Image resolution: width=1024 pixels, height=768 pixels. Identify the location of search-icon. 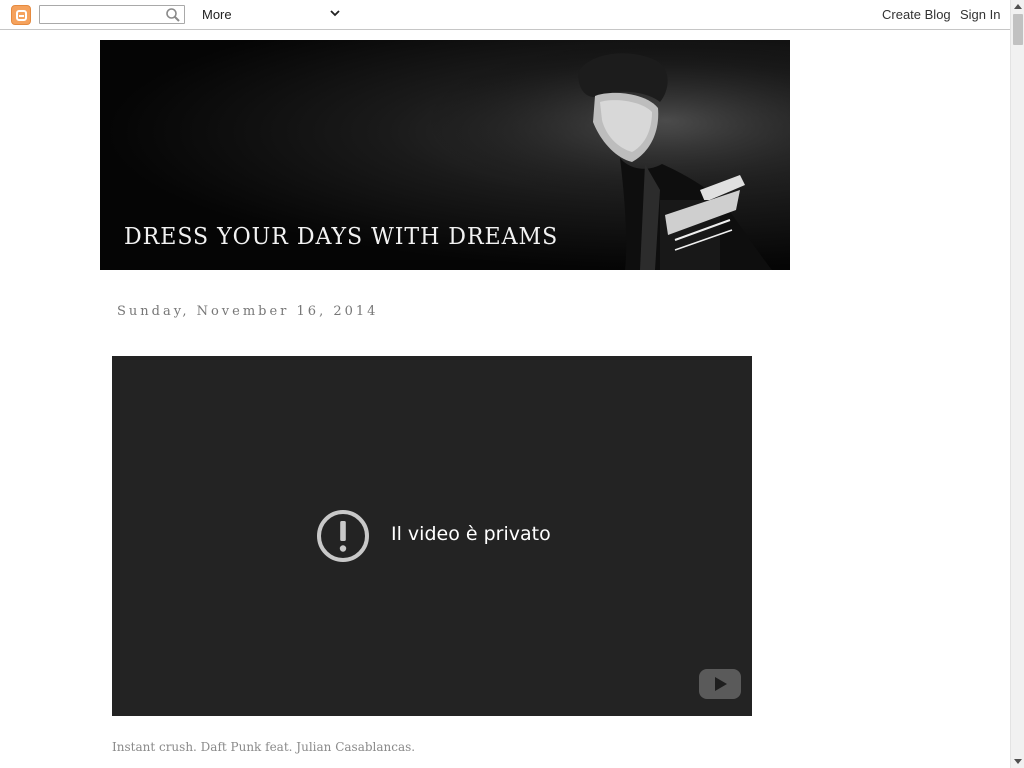
(173, 15).